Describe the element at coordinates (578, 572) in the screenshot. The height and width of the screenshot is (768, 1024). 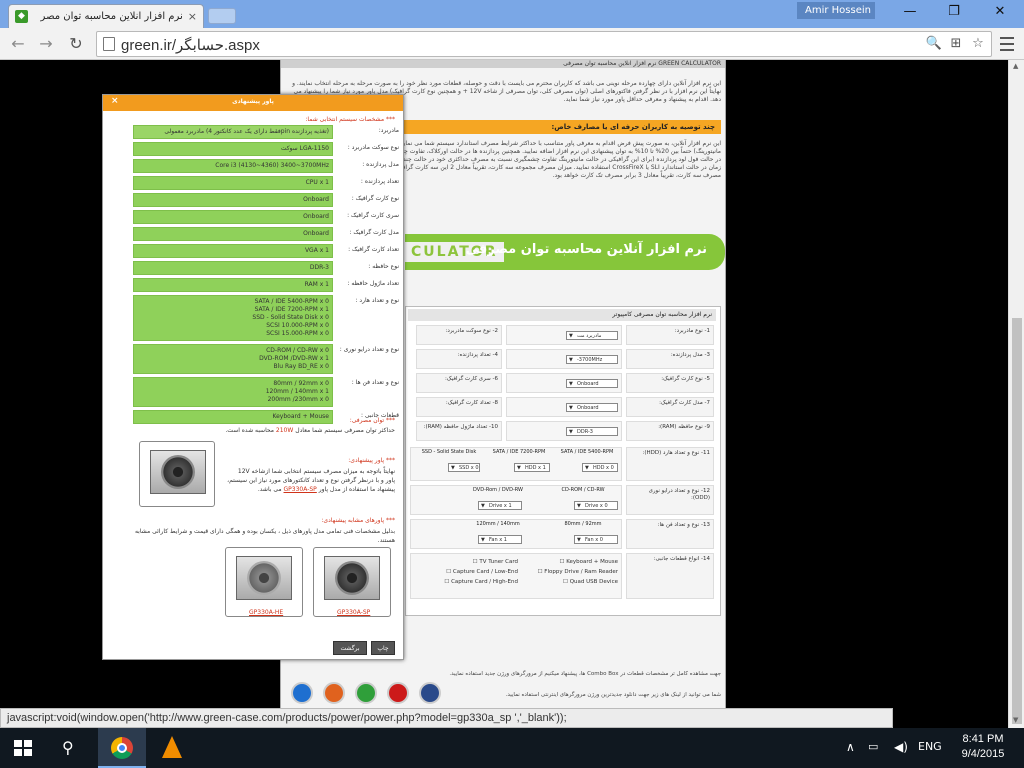
I see `check-floppy: Floppy Drive / Ram Reader` at that location.